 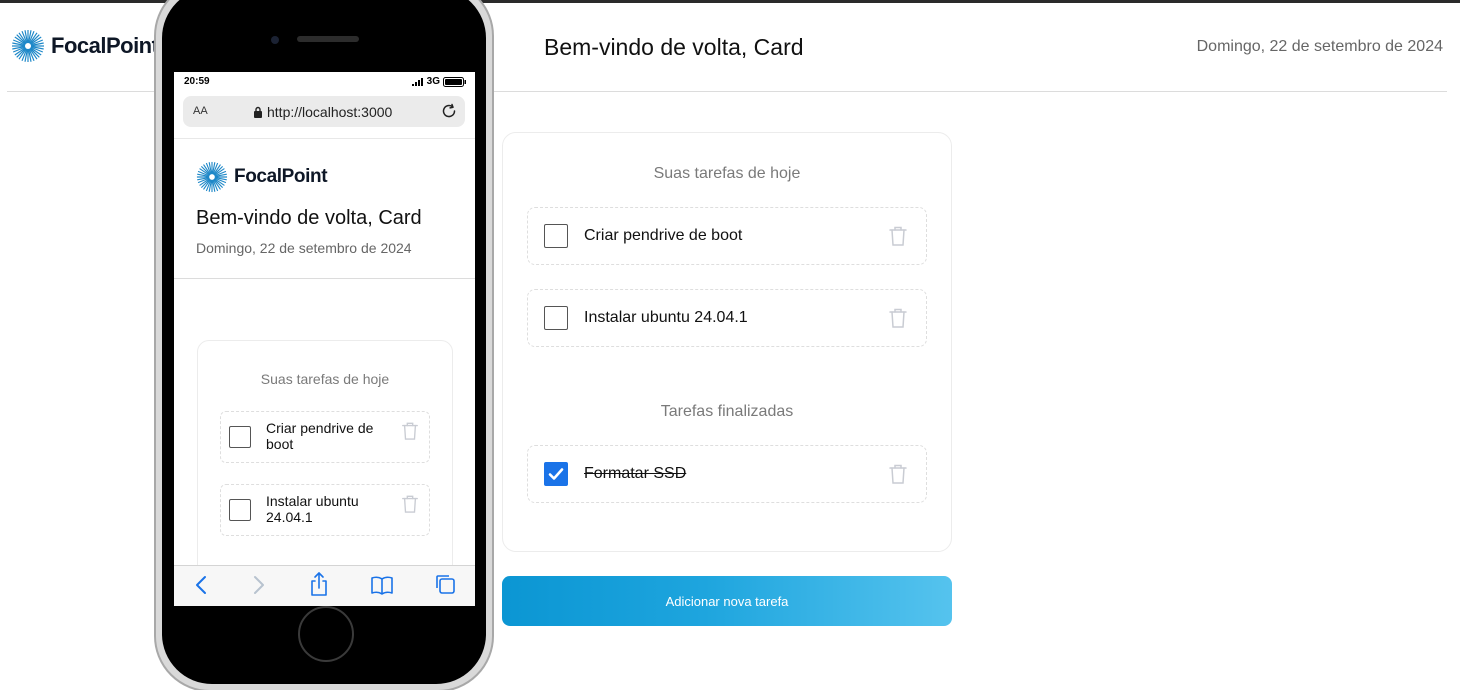 I want to click on task-label: Formatar SSD, so click(x=635, y=473).